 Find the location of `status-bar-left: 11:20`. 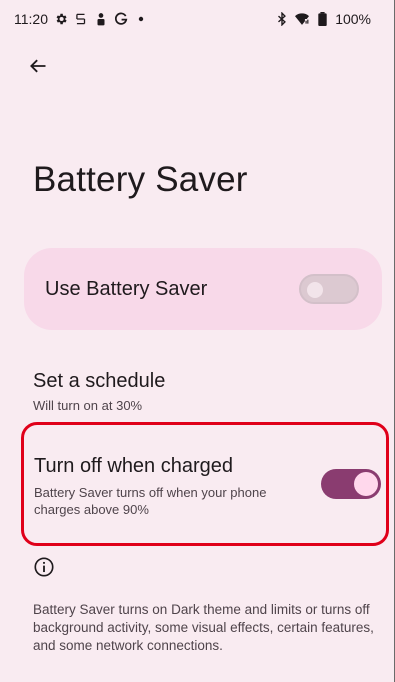

status-bar-left: 11:20 is located at coordinates (81, 19).